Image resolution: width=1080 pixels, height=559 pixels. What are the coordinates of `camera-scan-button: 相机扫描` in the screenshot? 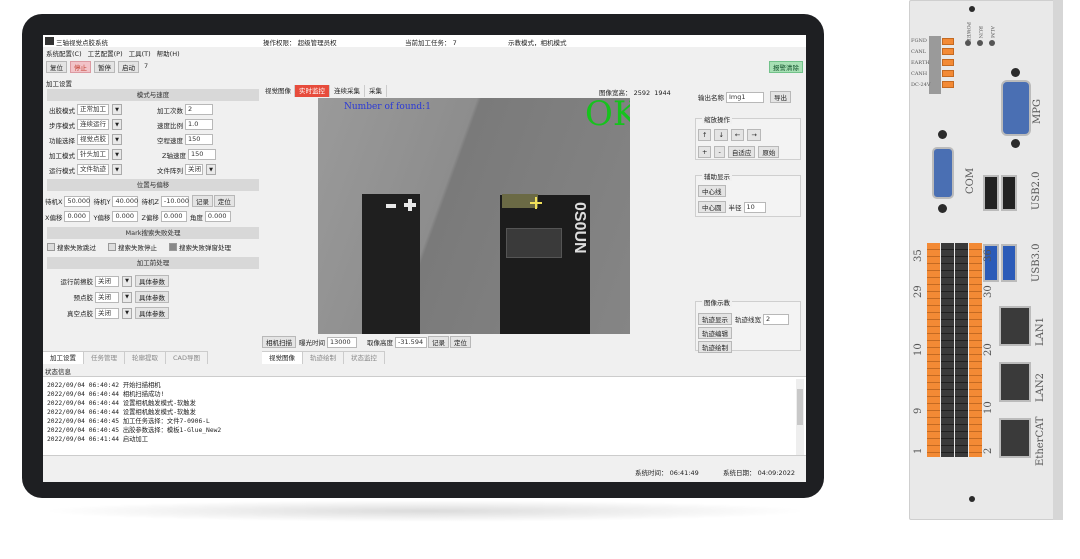 It's located at (279, 342).